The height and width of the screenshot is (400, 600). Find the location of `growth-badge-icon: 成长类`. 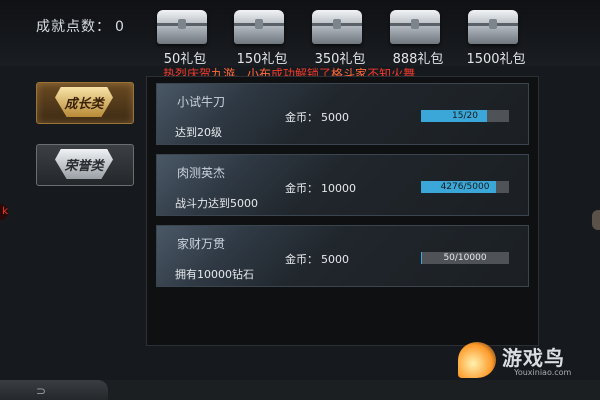

growth-badge-icon: 成长类 is located at coordinates (84, 102).